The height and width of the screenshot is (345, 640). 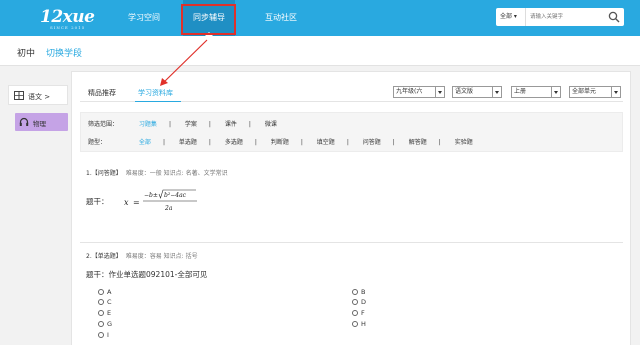 What do you see at coordinates (104, 256) in the screenshot?
I see `question-number: 2.【单选题】` at bounding box center [104, 256].